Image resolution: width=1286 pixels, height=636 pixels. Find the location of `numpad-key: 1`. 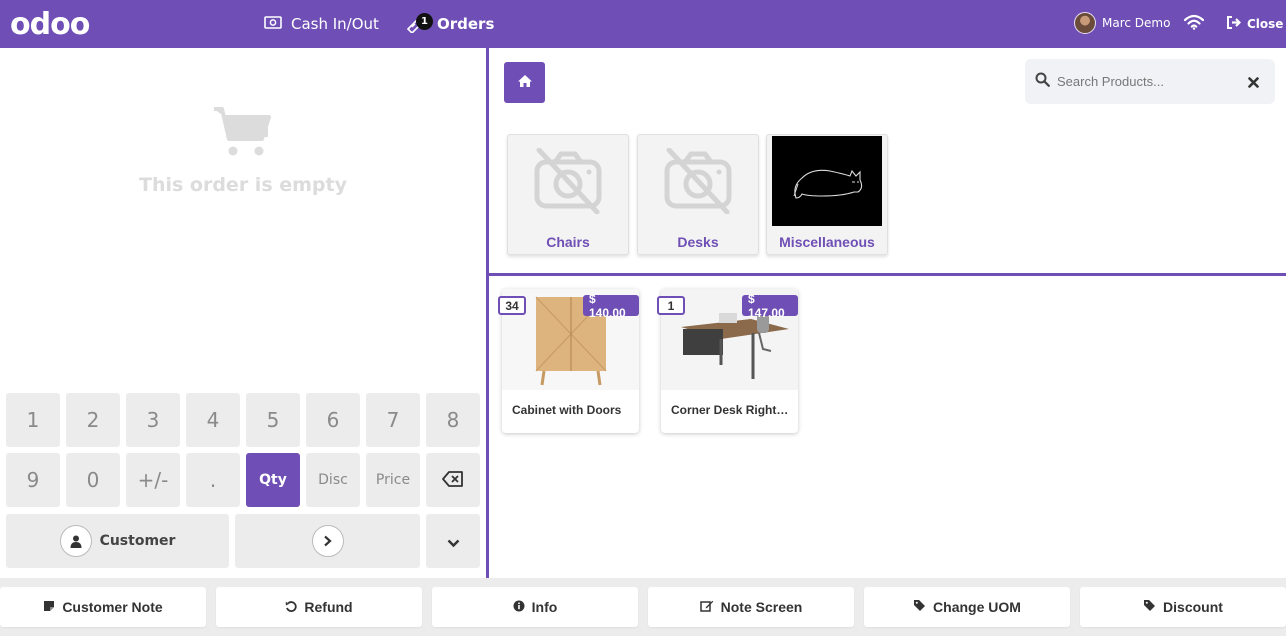

numpad-key: 1 is located at coordinates (33, 420).